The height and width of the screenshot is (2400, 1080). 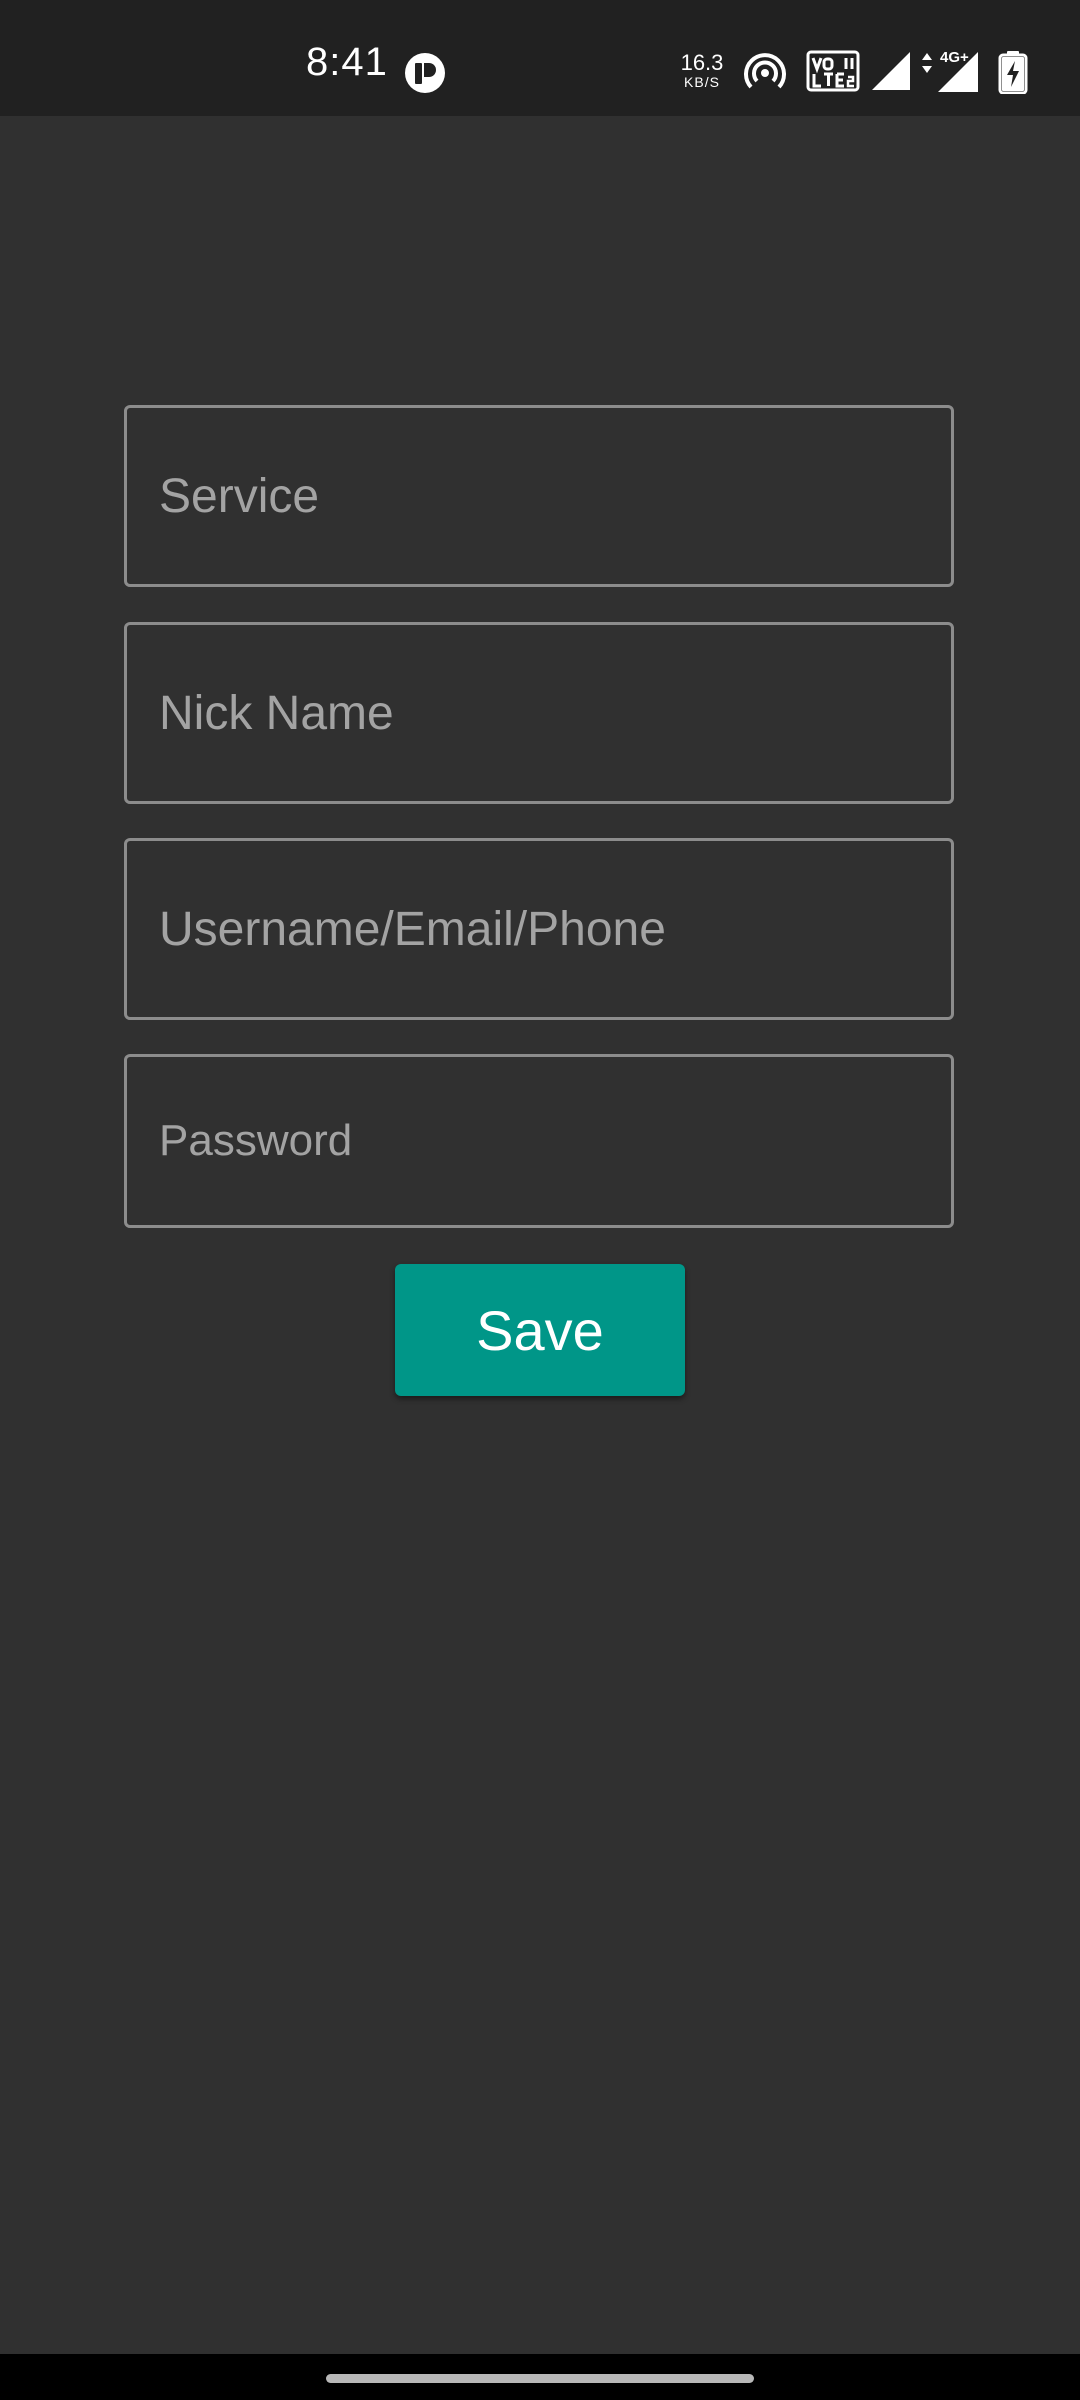 What do you see at coordinates (765, 73) in the screenshot?
I see `hotspot-icon` at bounding box center [765, 73].